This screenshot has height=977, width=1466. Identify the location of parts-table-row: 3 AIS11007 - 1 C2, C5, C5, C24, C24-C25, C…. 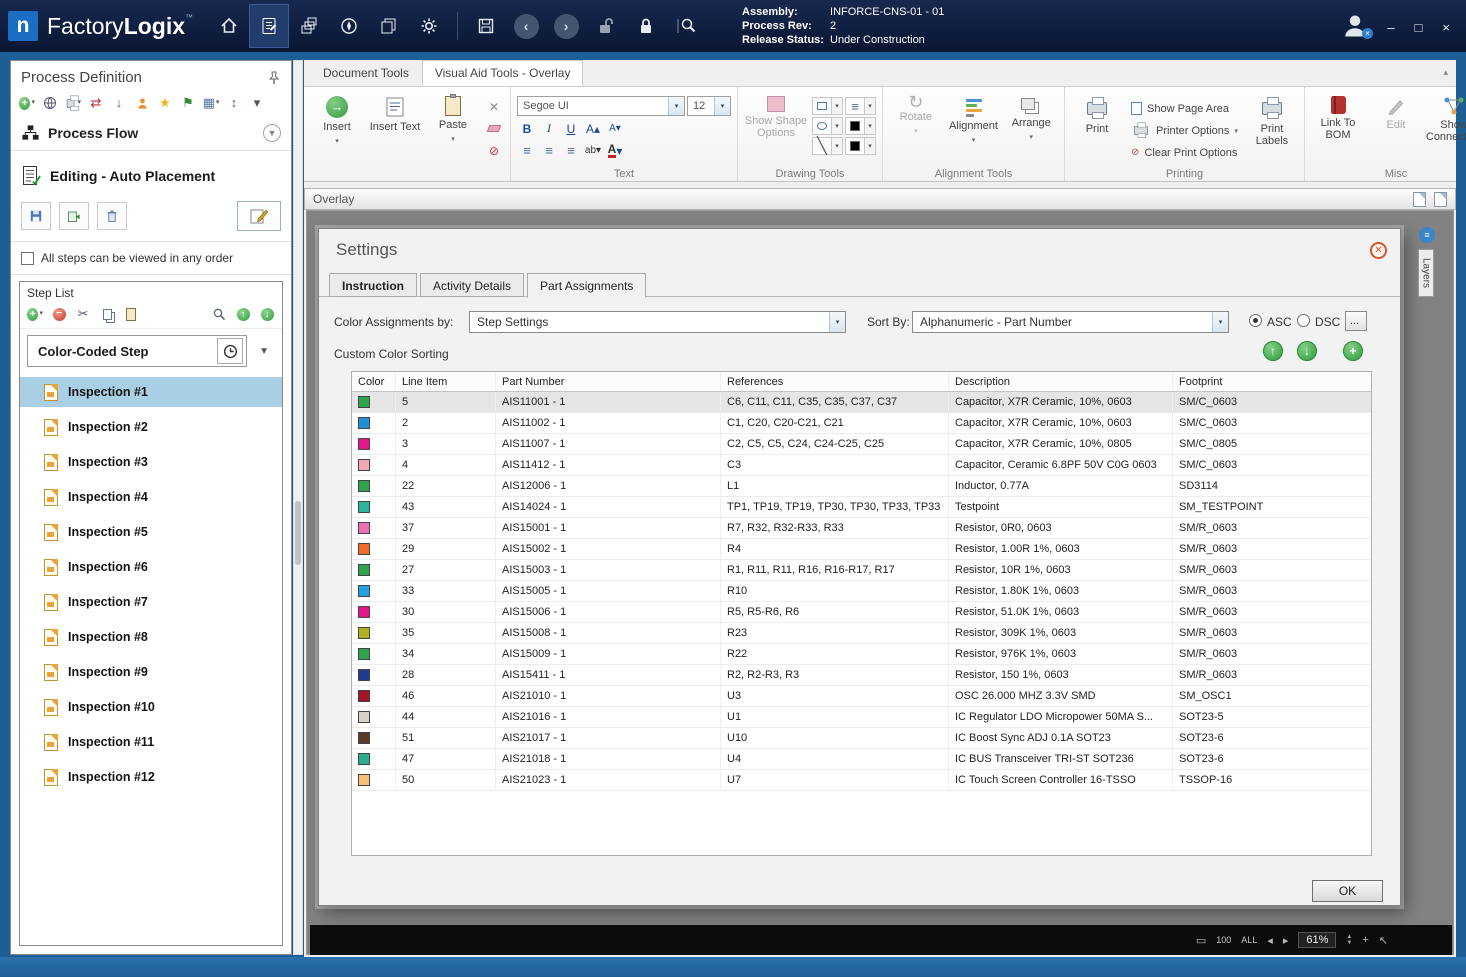
(861, 444).